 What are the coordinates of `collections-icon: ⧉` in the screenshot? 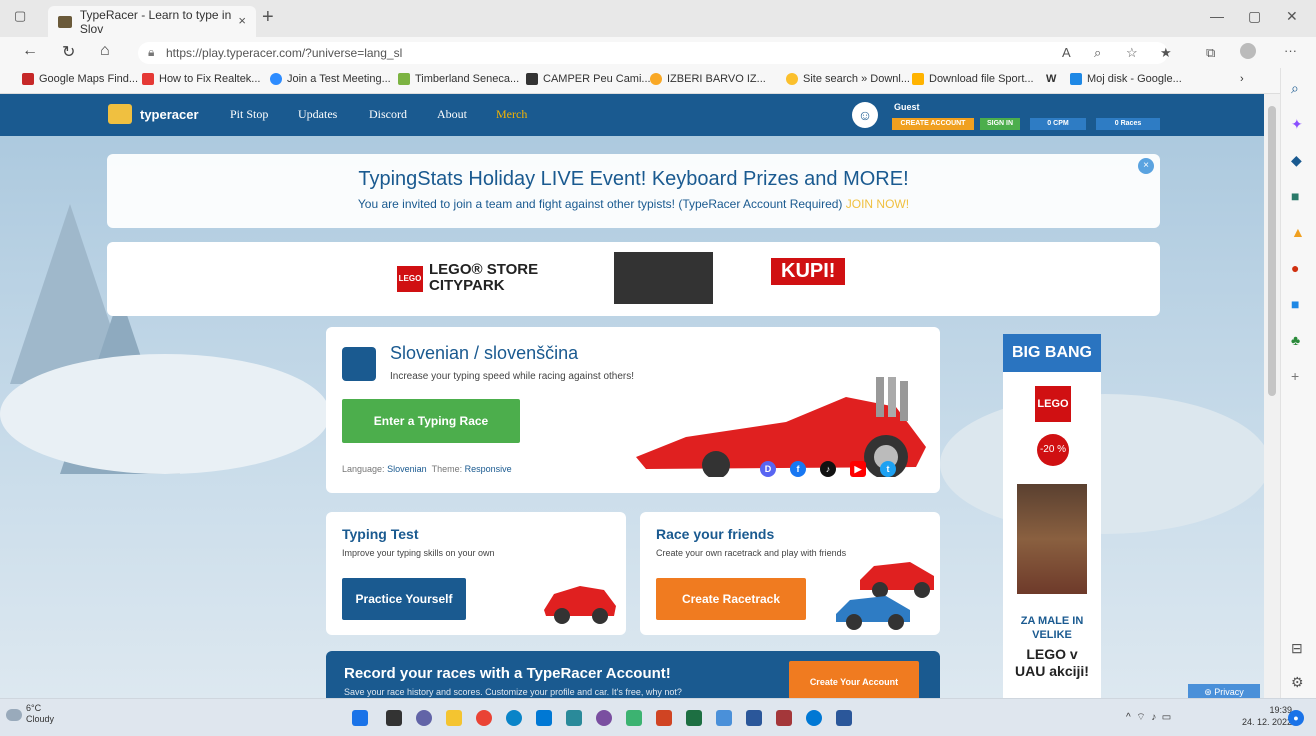 It's located at (1210, 53).